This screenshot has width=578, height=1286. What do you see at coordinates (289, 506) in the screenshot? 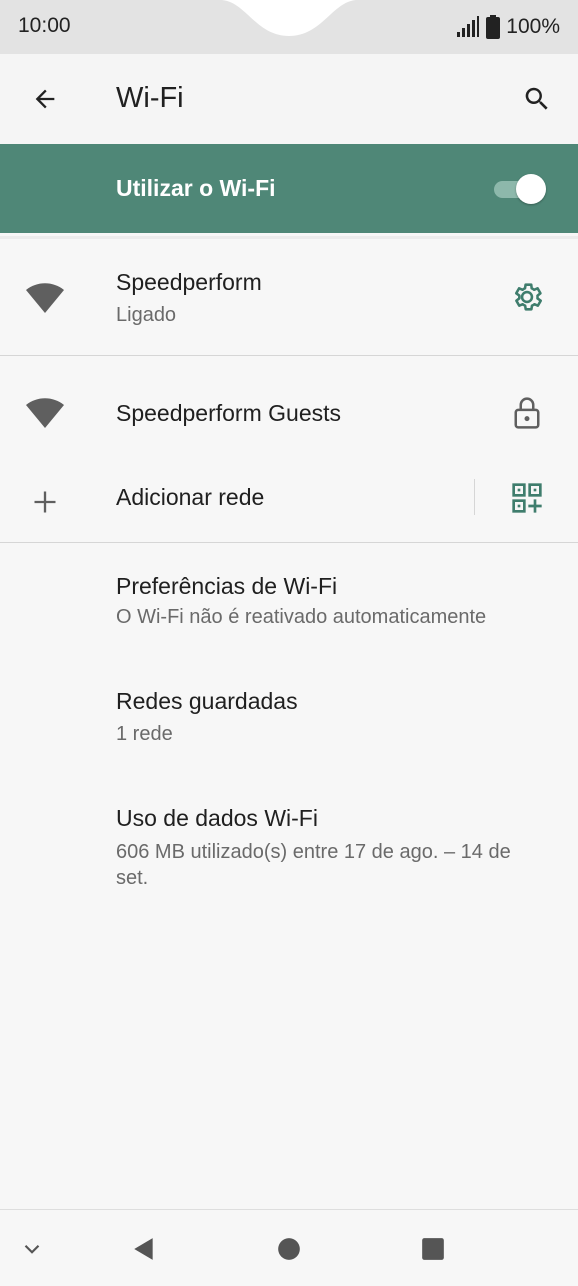
I see `add-network-row: Adicionar rede` at bounding box center [289, 506].